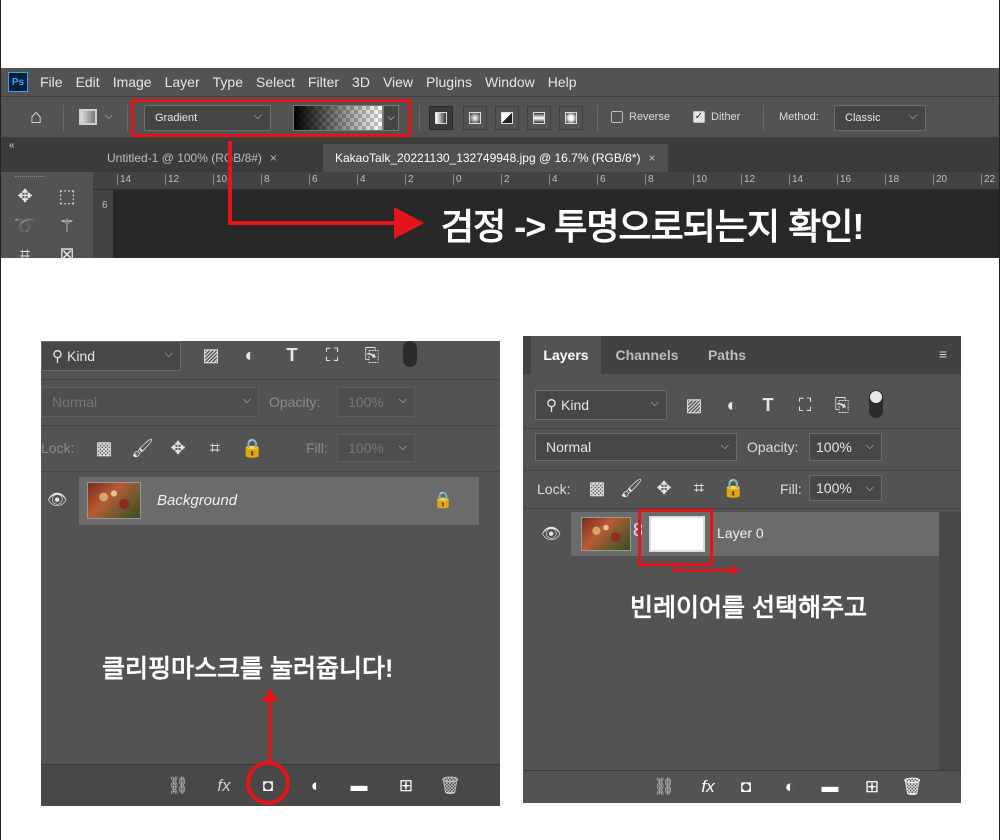 The image size is (1000, 840). Describe the element at coordinates (67, 196) in the screenshot. I see `marquee-tool-icon: ⬚` at that location.